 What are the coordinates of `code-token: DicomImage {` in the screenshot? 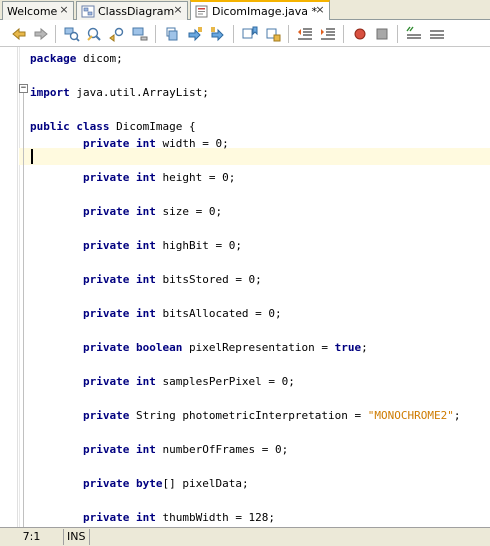 It's located at (152, 126).